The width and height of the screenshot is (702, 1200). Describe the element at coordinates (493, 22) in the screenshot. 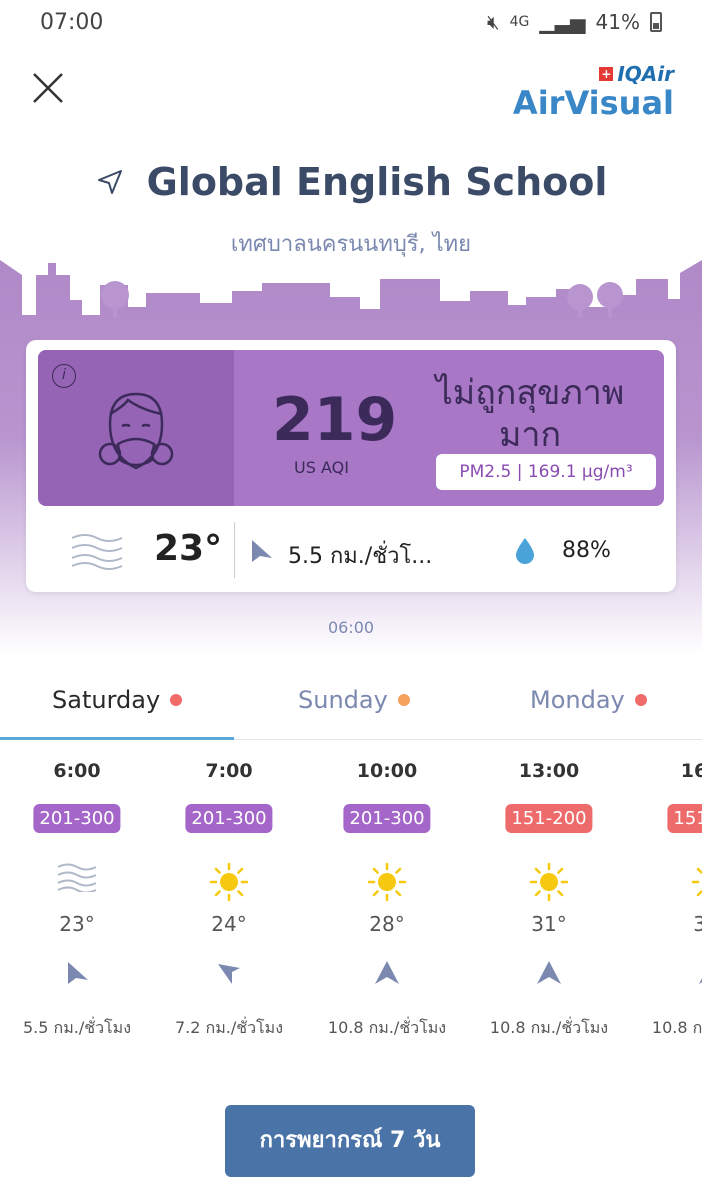

I see `mute-icon: 🔇︎` at that location.